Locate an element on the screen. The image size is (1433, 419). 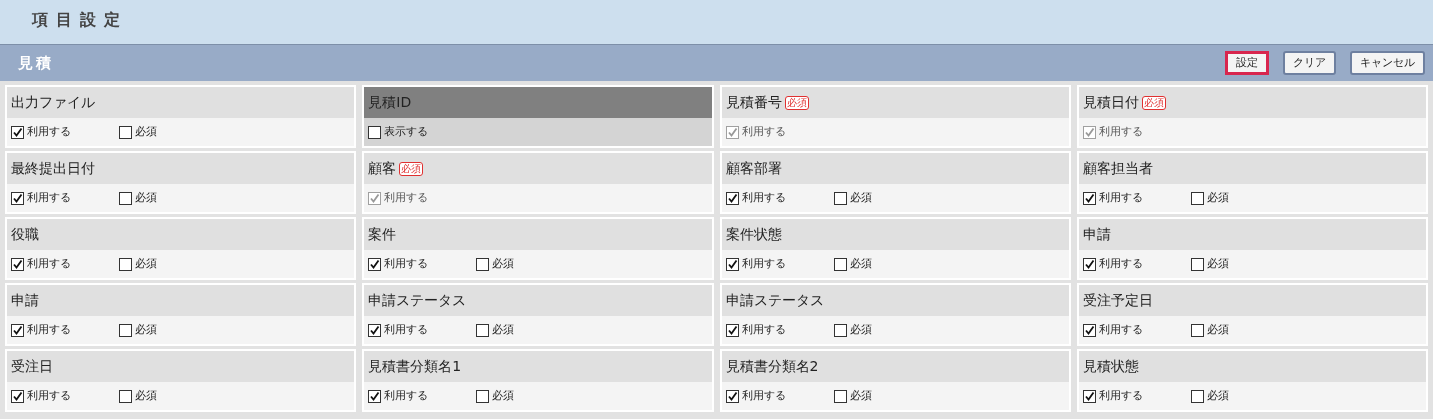
field-label: 出力ファイル is located at coordinates (53, 102).